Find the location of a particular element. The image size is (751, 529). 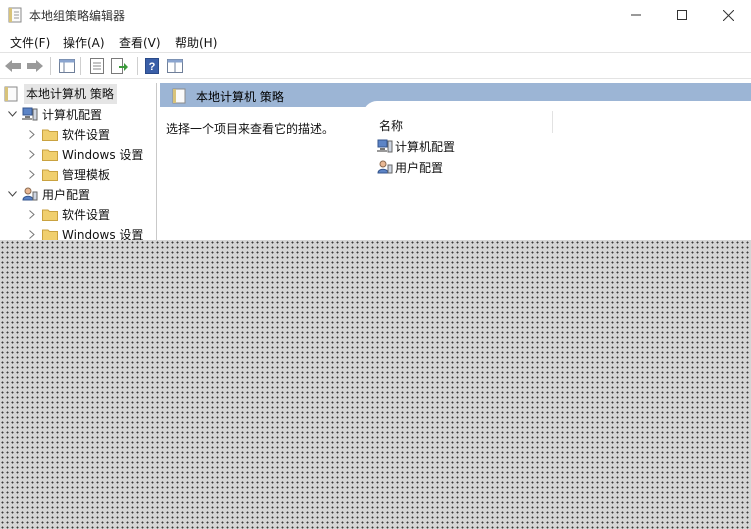

title-bar: 本地组策略编辑器 is located at coordinates (375, 15).